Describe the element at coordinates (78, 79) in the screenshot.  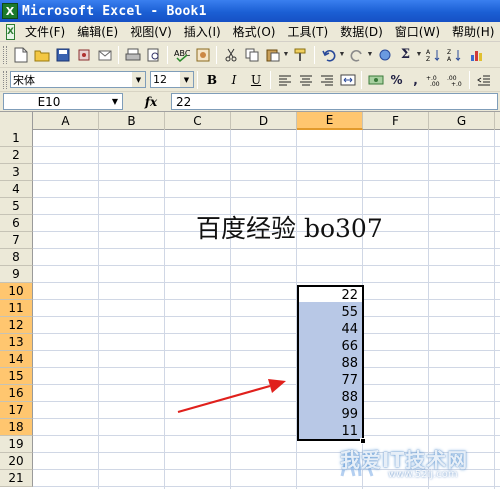
I see `font-name-select: 宋体 ▼` at that location.